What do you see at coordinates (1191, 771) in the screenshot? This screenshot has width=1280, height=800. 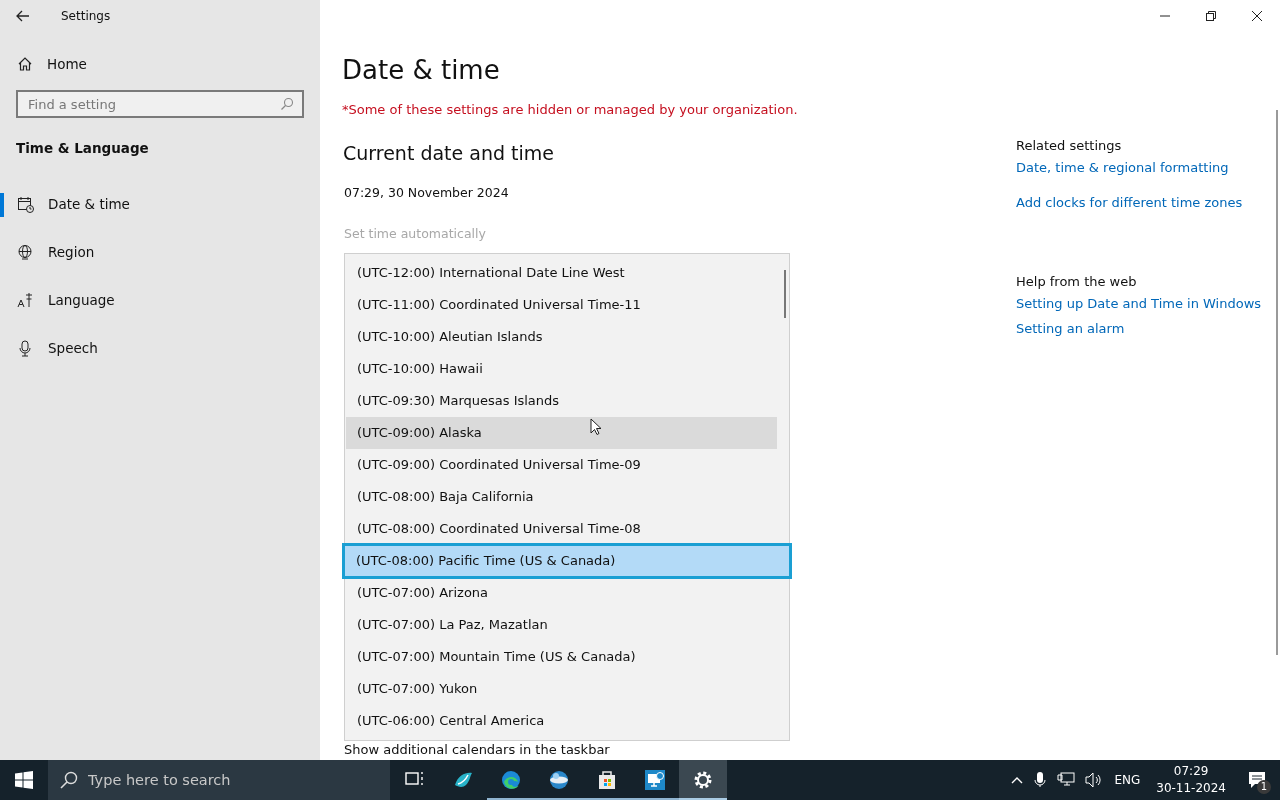 I see `clock-time: 07:29` at bounding box center [1191, 771].